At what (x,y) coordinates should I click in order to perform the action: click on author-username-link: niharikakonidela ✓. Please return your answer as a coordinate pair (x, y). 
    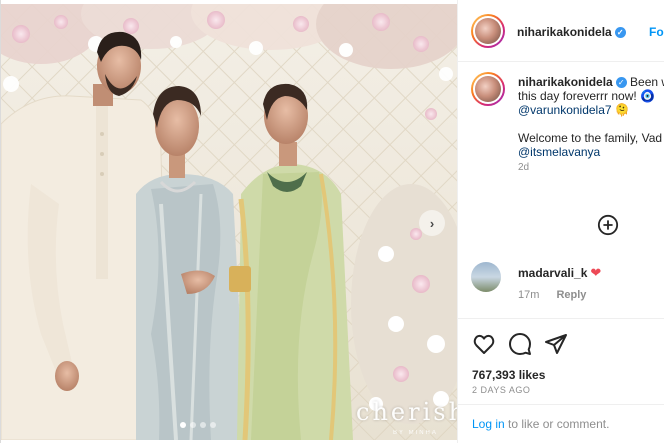
    Looking at the image, I should click on (571, 32).